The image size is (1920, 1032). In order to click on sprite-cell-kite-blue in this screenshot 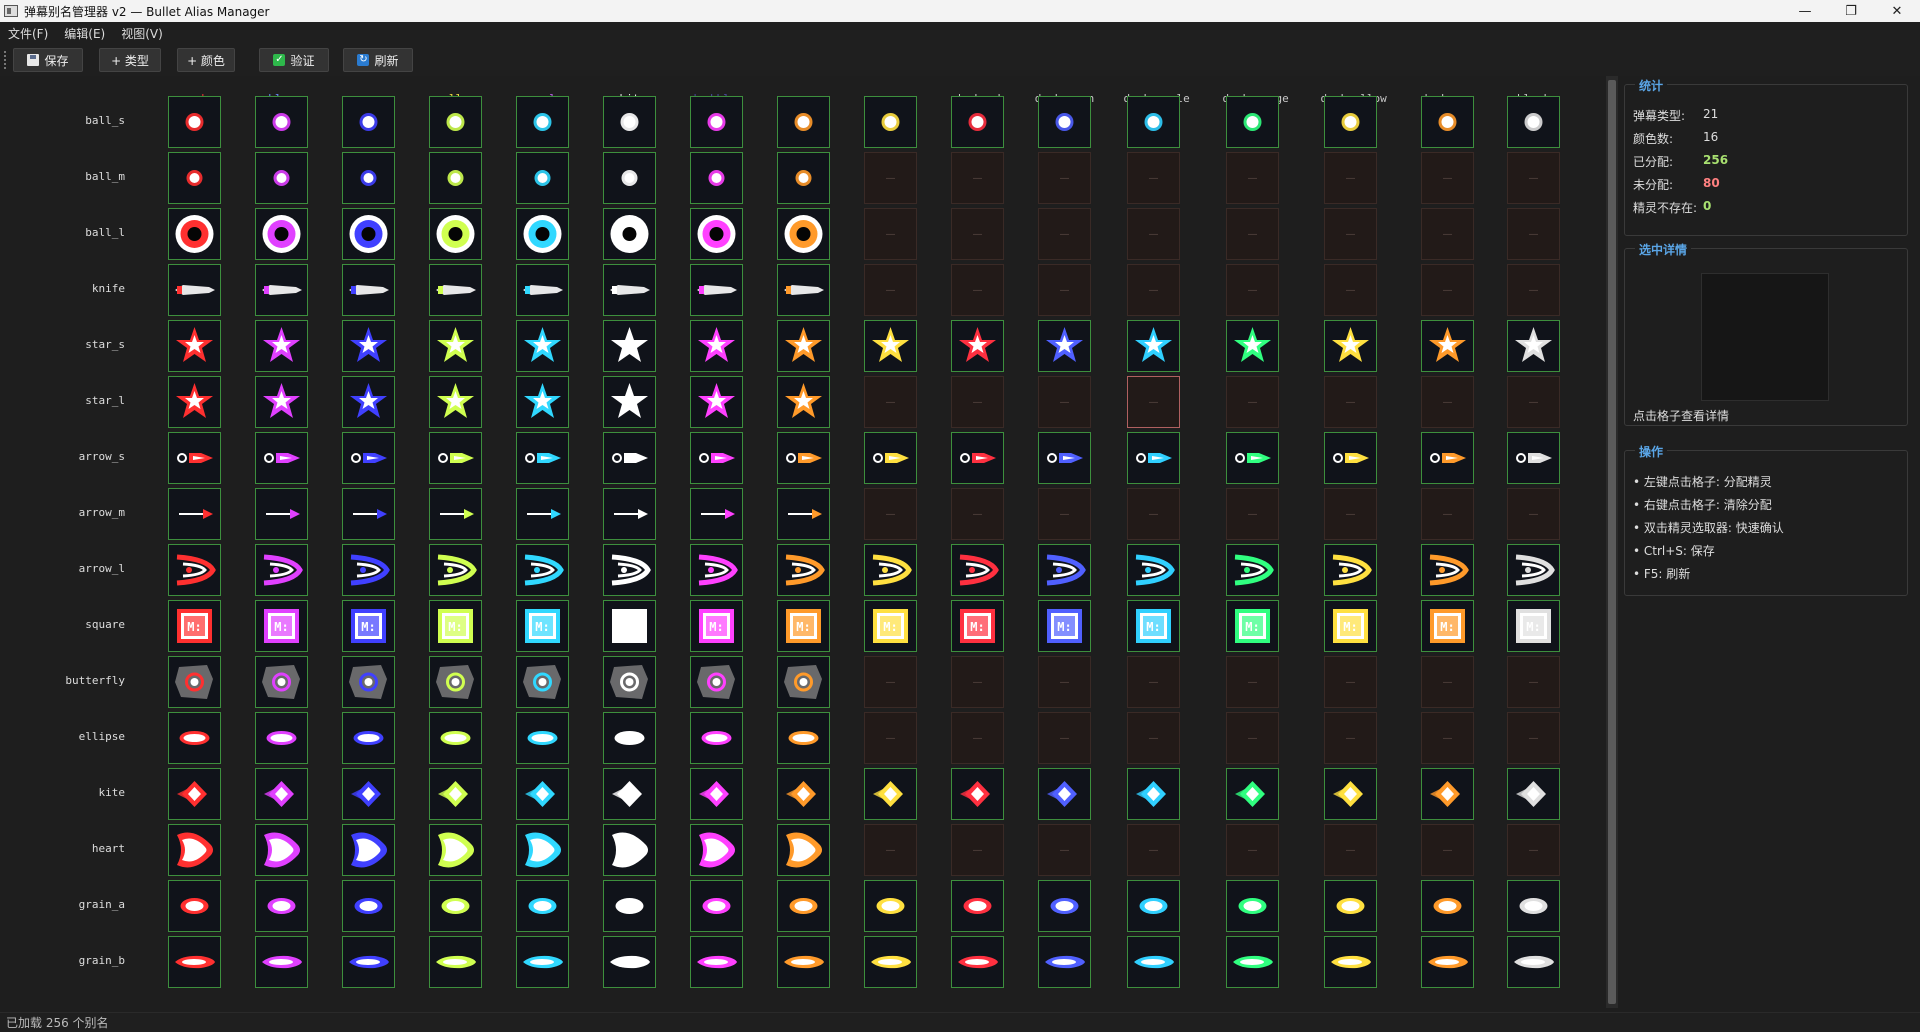, I will do `click(281, 794)`.